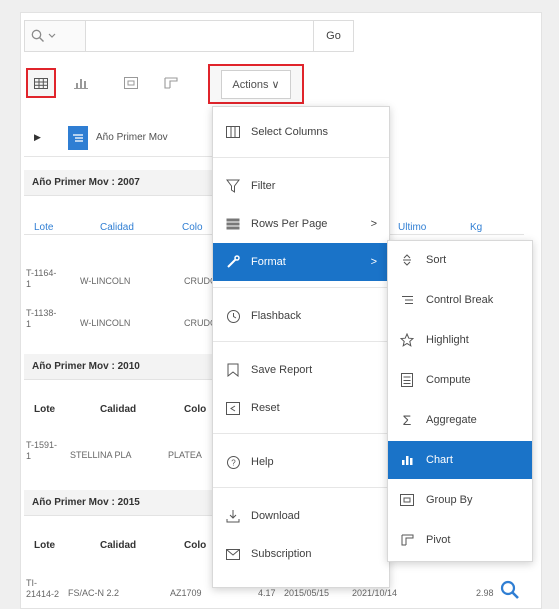 The image size is (559, 609). I want to click on actions-label: Actions ∨, so click(256, 84).